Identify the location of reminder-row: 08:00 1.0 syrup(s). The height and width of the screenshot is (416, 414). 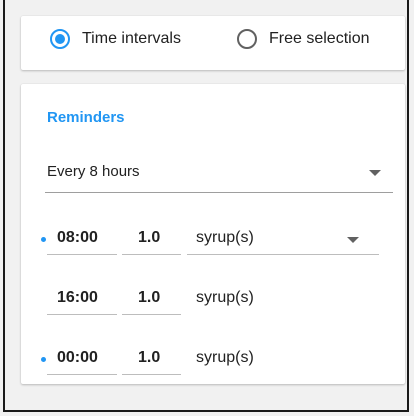
(213, 240).